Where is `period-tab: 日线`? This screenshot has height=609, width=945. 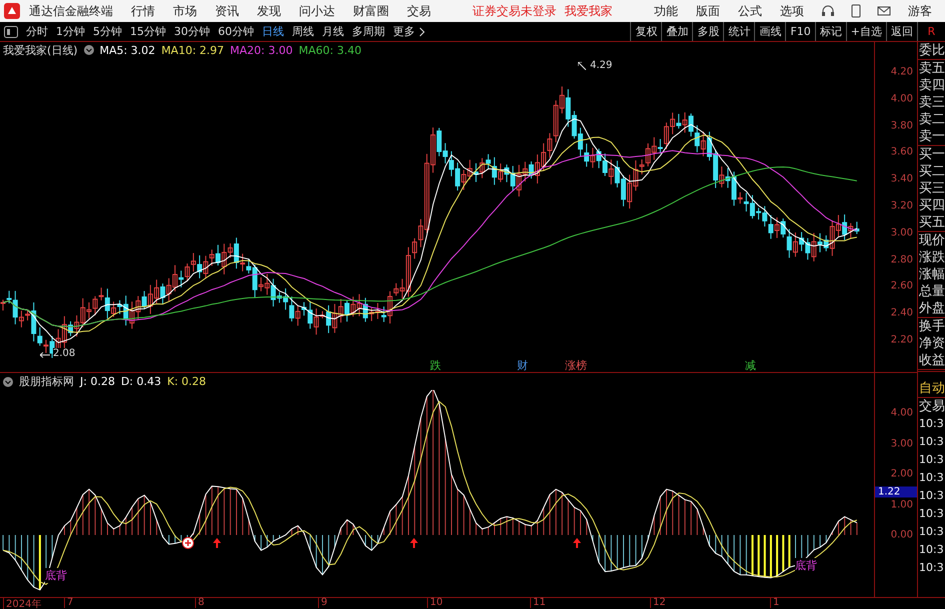
period-tab: 日线 is located at coordinates (273, 31).